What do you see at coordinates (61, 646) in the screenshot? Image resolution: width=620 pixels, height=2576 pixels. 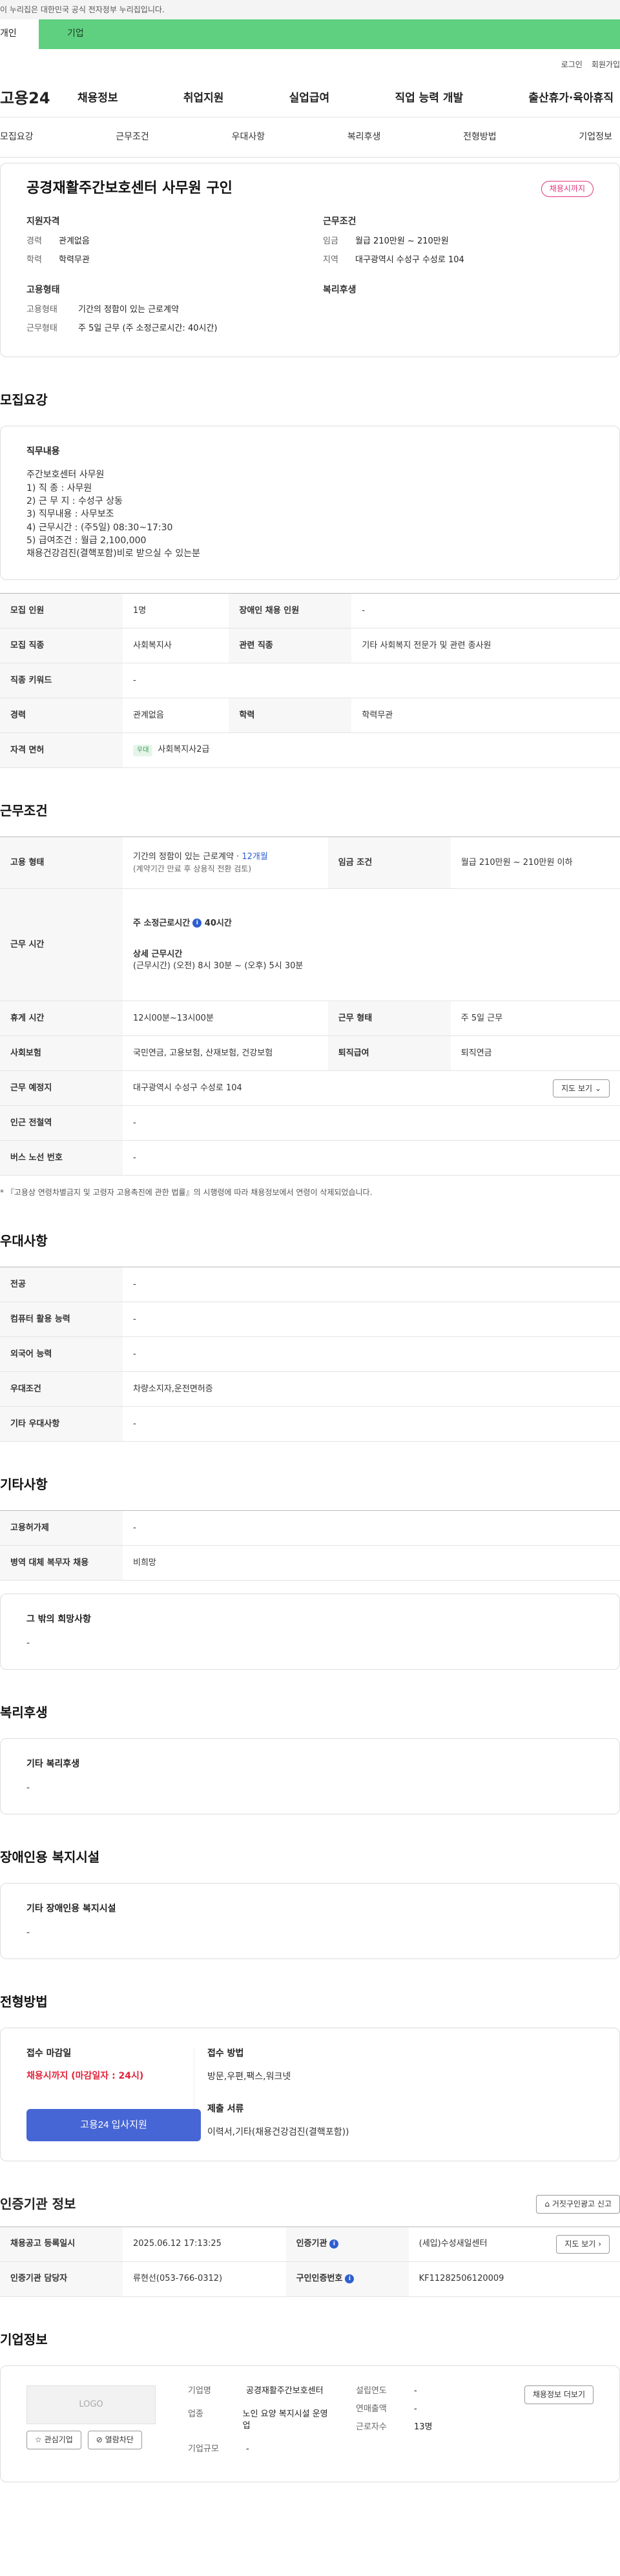 I see `label: 모집 직종` at bounding box center [61, 646].